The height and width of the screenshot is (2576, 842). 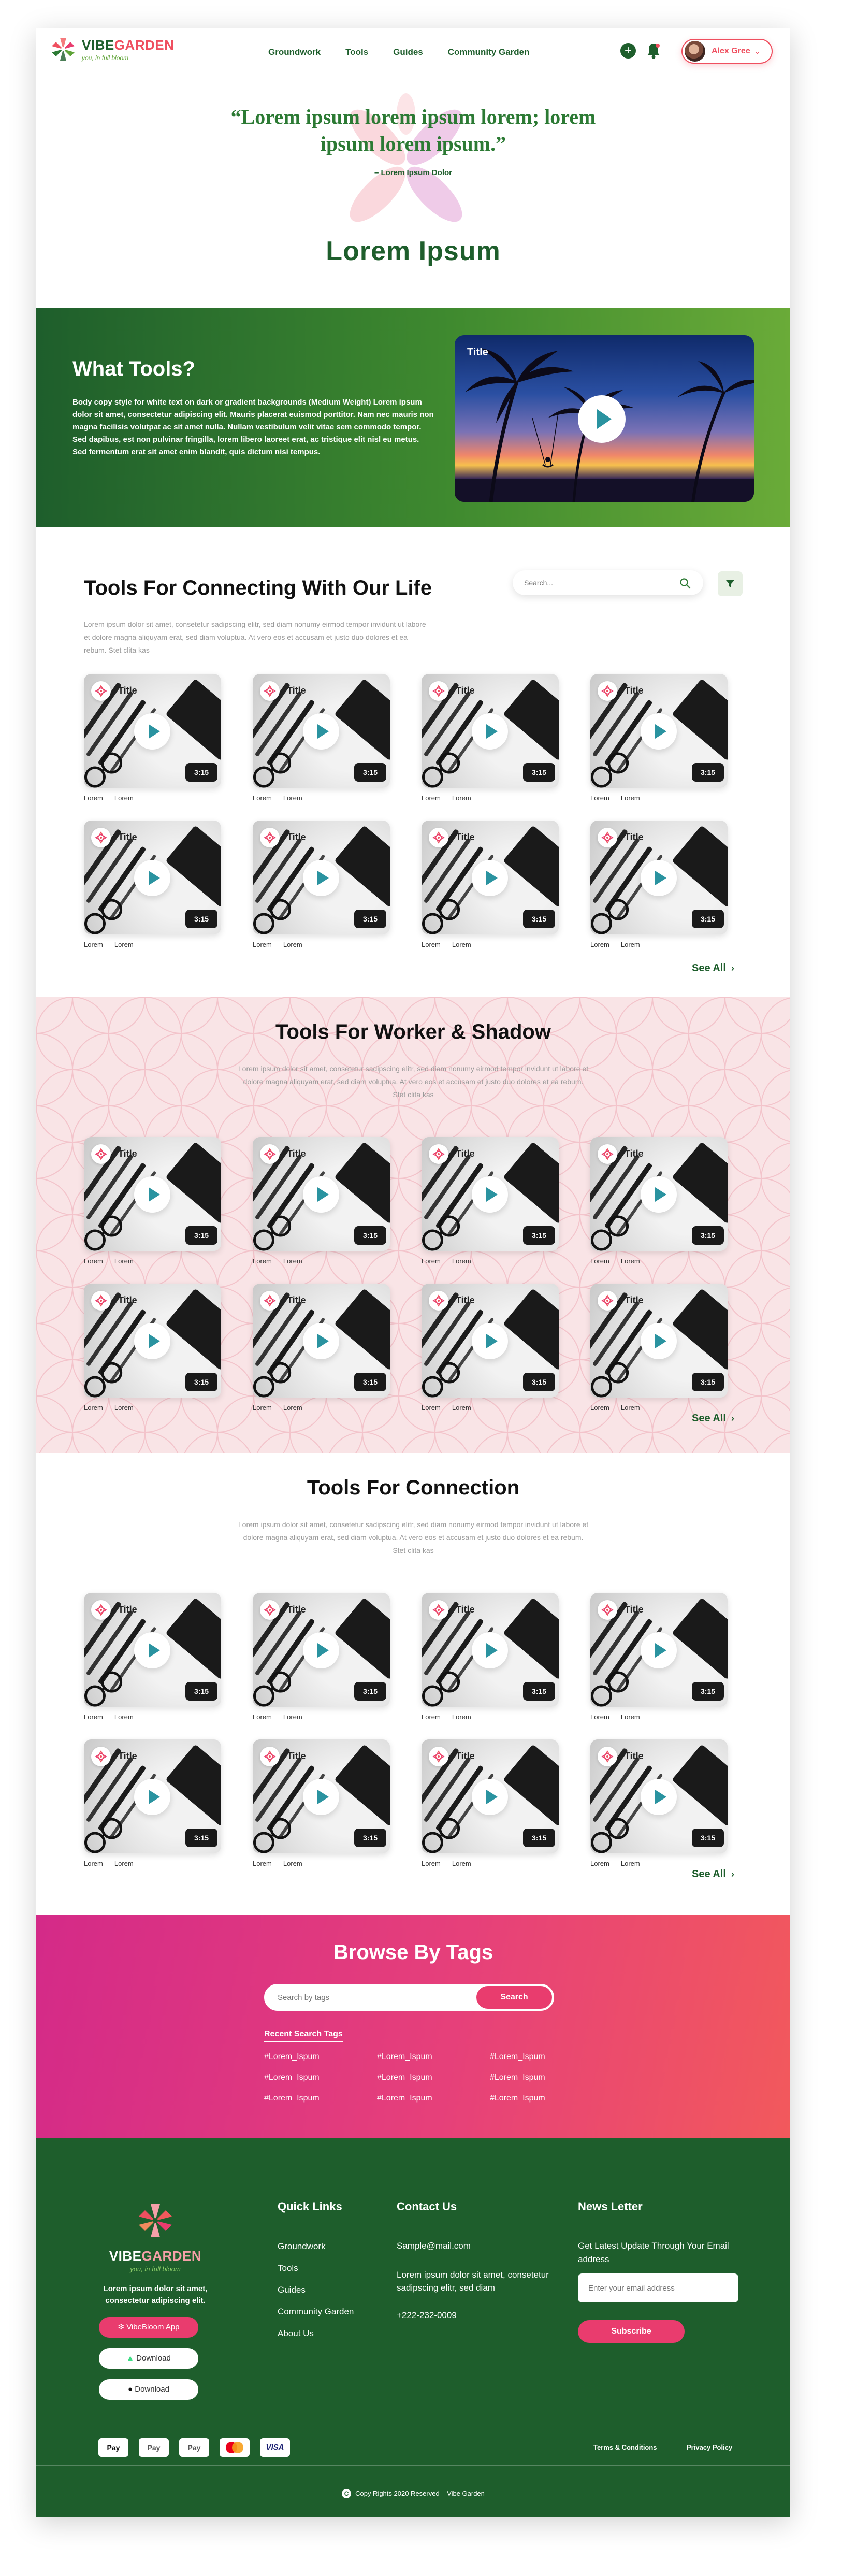 What do you see at coordinates (316, 2333) in the screenshot?
I see `footer-link-about-us: About Us` at bounding box center [316, 2333].